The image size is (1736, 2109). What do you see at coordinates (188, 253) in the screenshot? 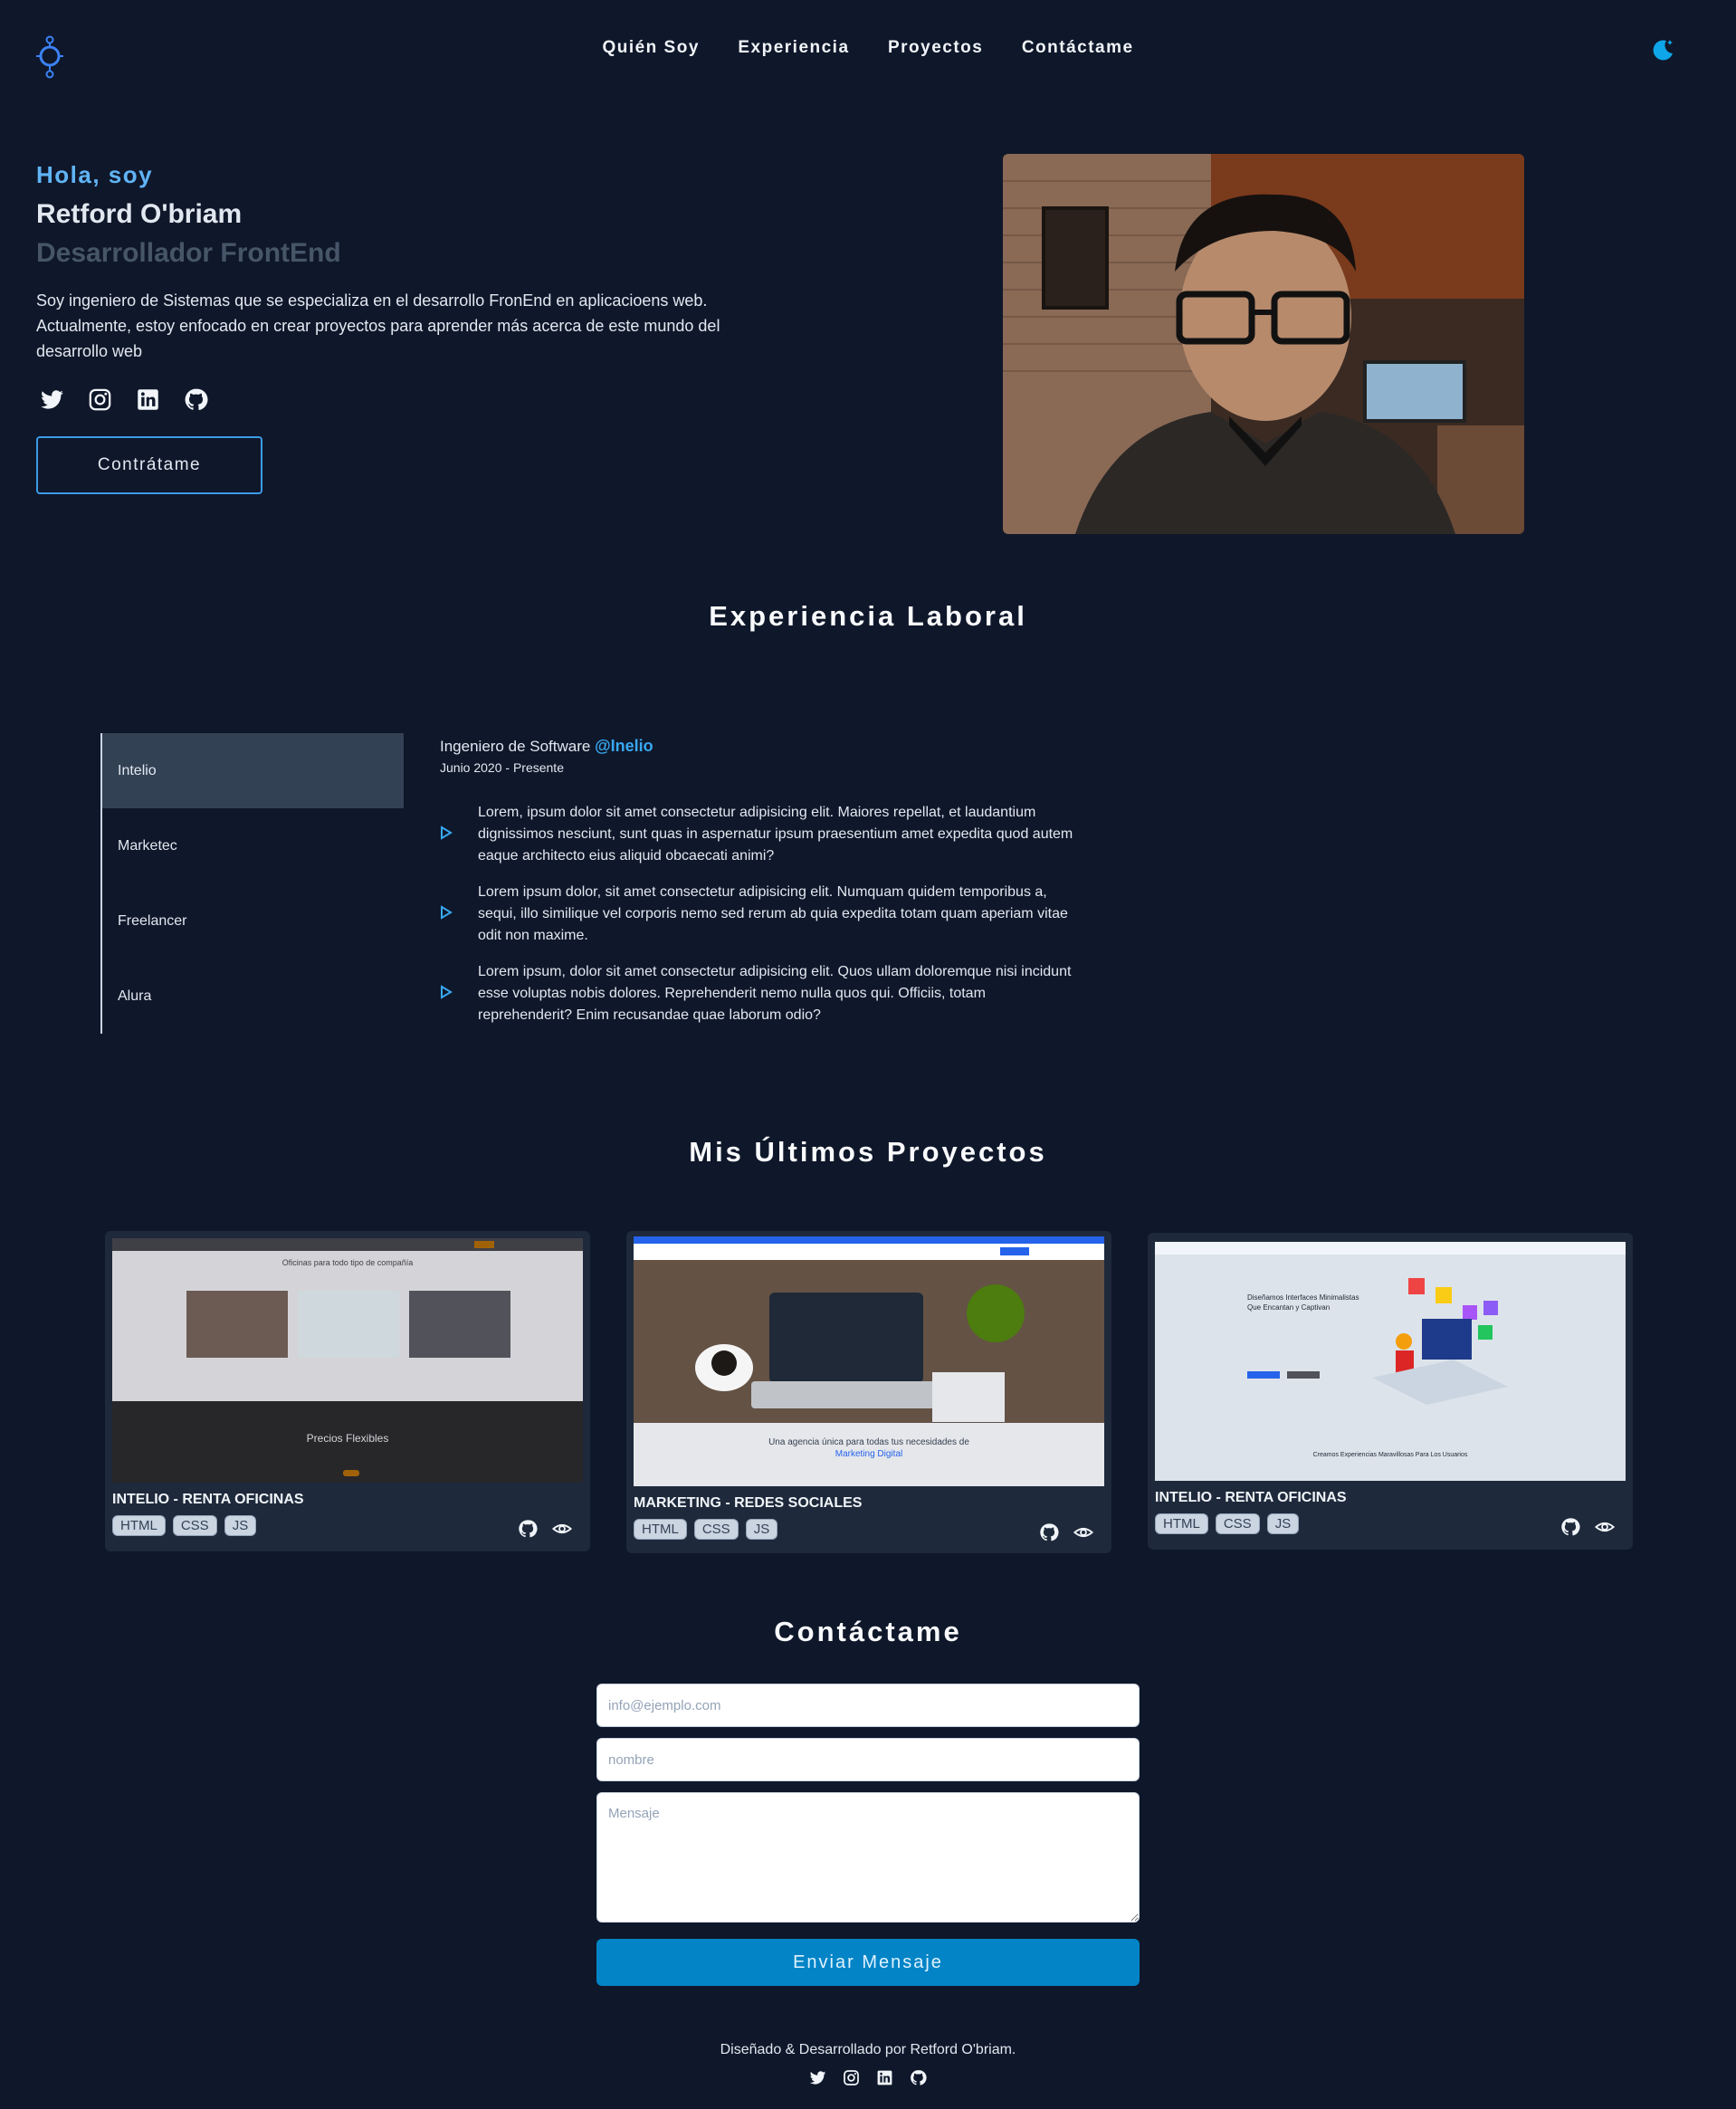
I see `hero-role: Desarrollador FrontEnd` at bounding box center [188, 253].